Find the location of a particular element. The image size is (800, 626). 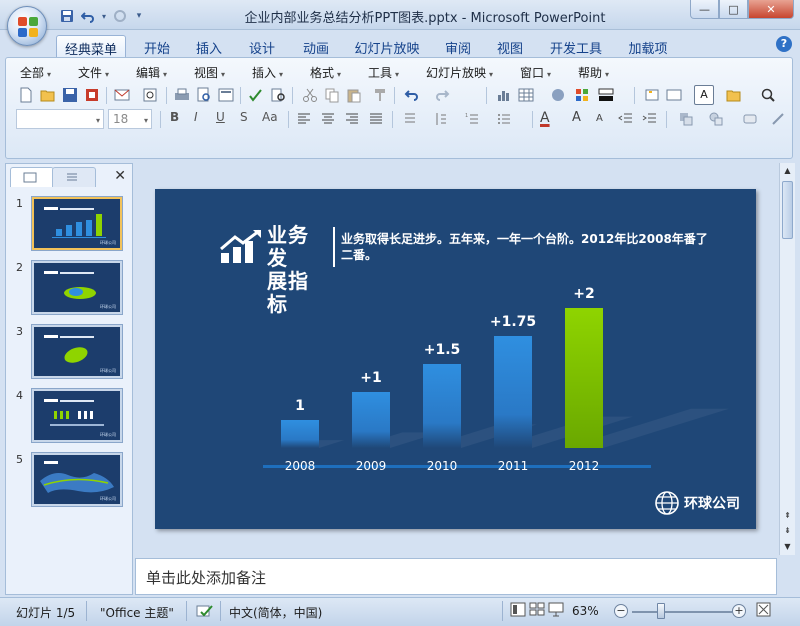

bold-button: B is located at coordinates (174, 117).